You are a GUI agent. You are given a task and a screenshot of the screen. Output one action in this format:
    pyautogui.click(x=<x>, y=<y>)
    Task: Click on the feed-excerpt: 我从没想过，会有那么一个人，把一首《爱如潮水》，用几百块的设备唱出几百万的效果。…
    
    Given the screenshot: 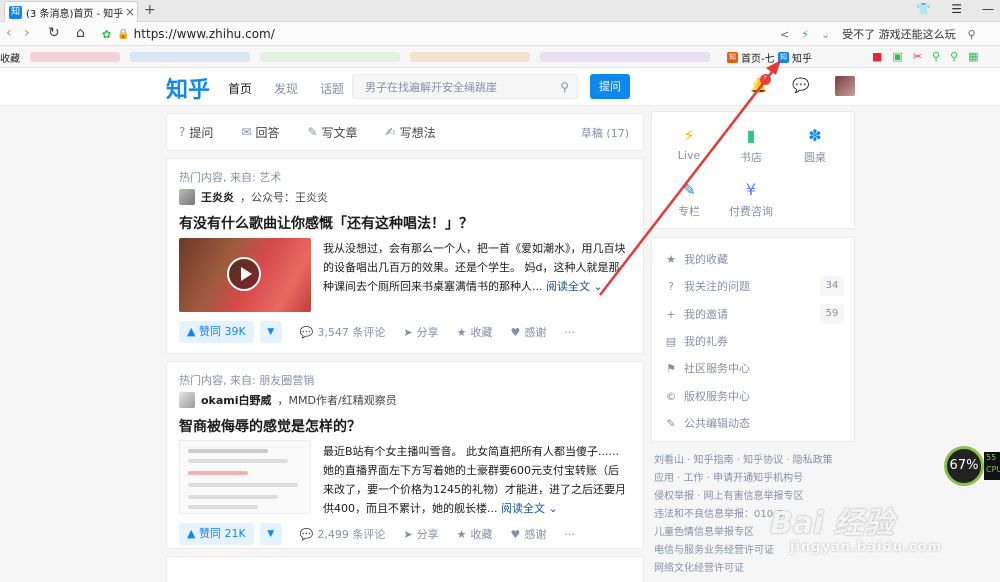 What is the action you would take?
    pyautogui.click(x=476, y=267)
    